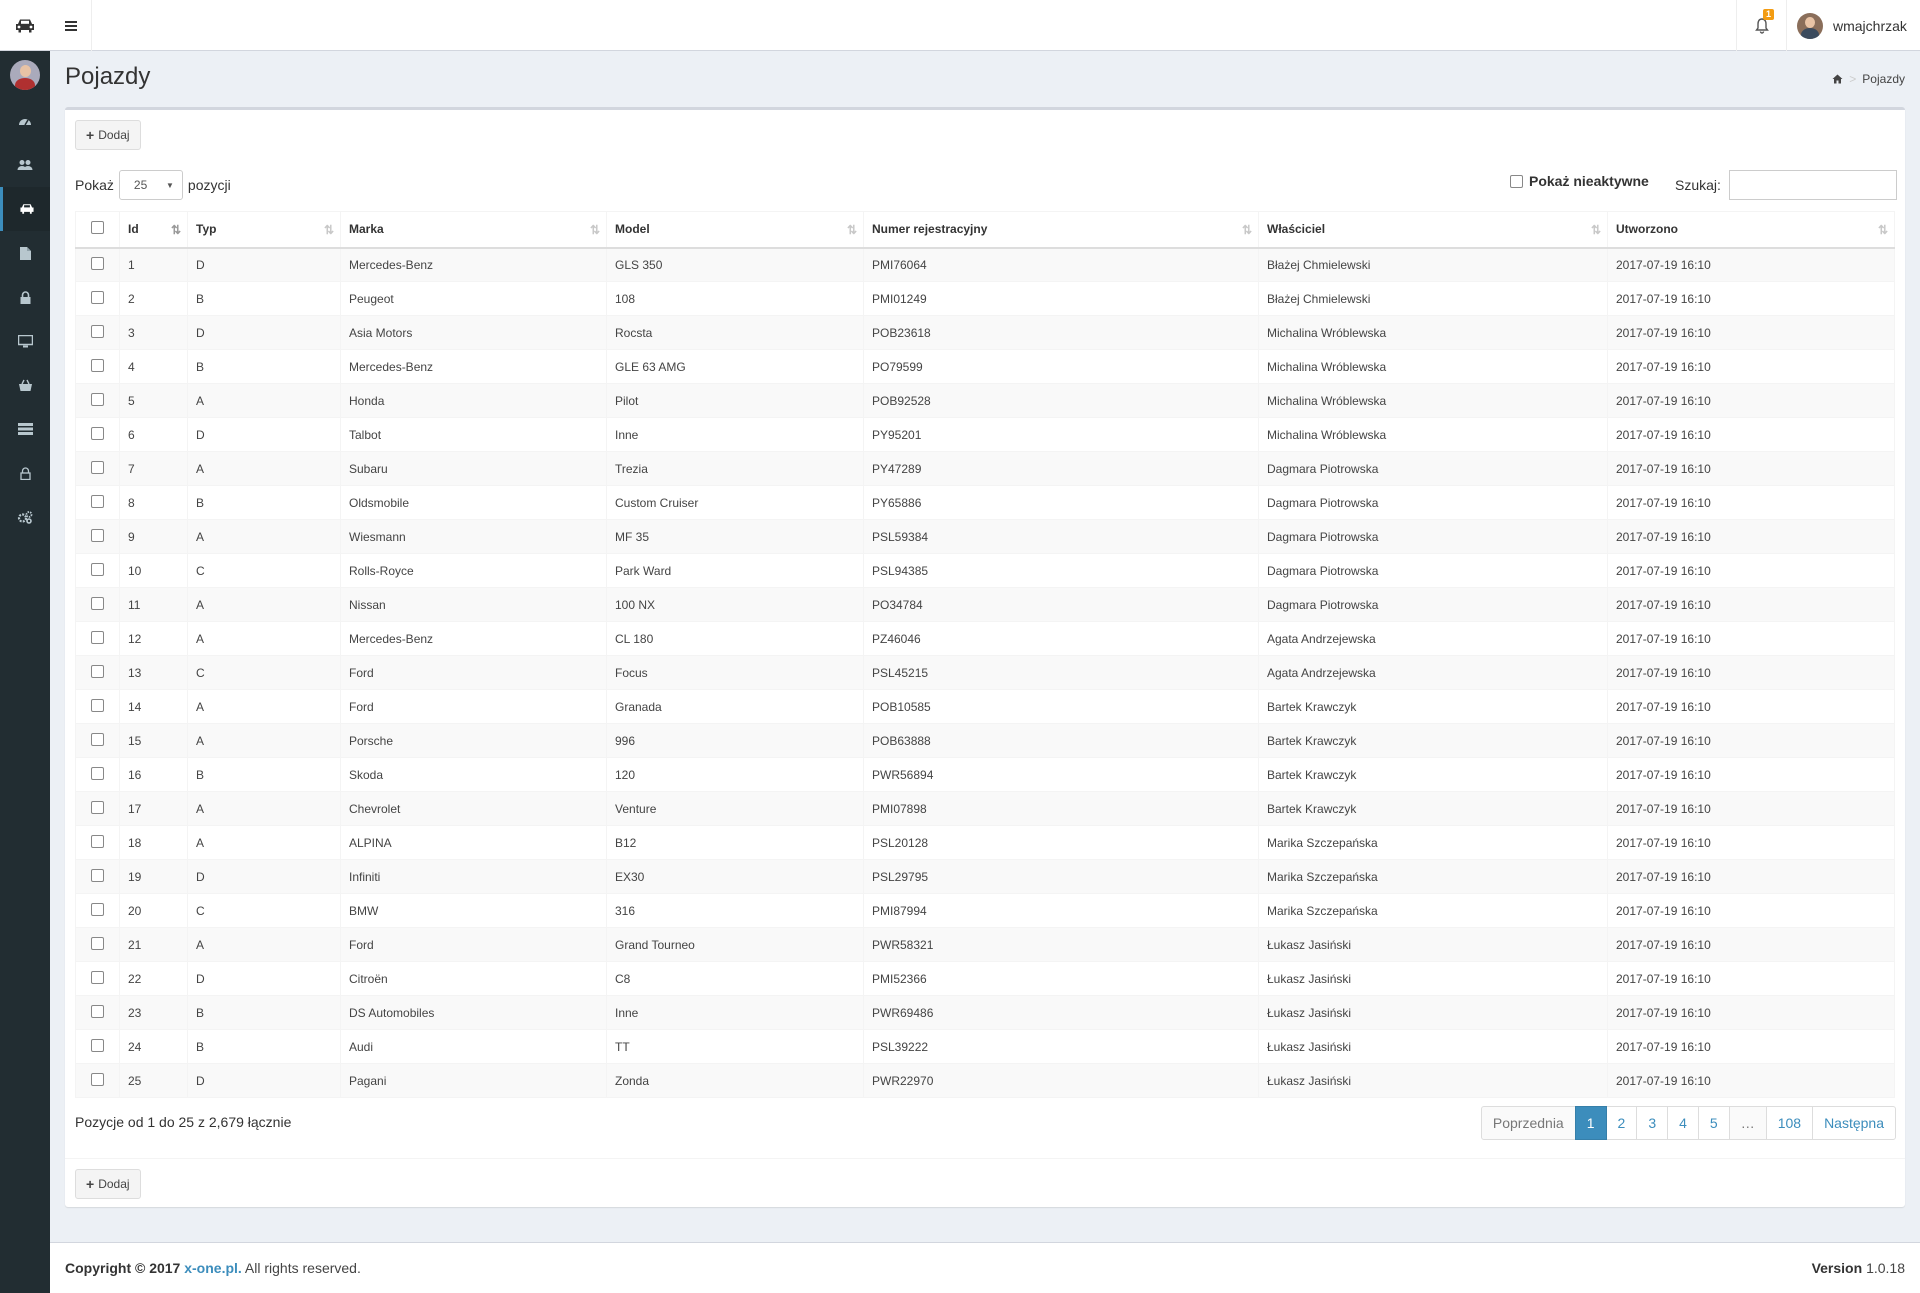  What do you see at coordinates (264, 876) in the screenshot?
I see `cell-type: D` at bounding box center [264, 876].